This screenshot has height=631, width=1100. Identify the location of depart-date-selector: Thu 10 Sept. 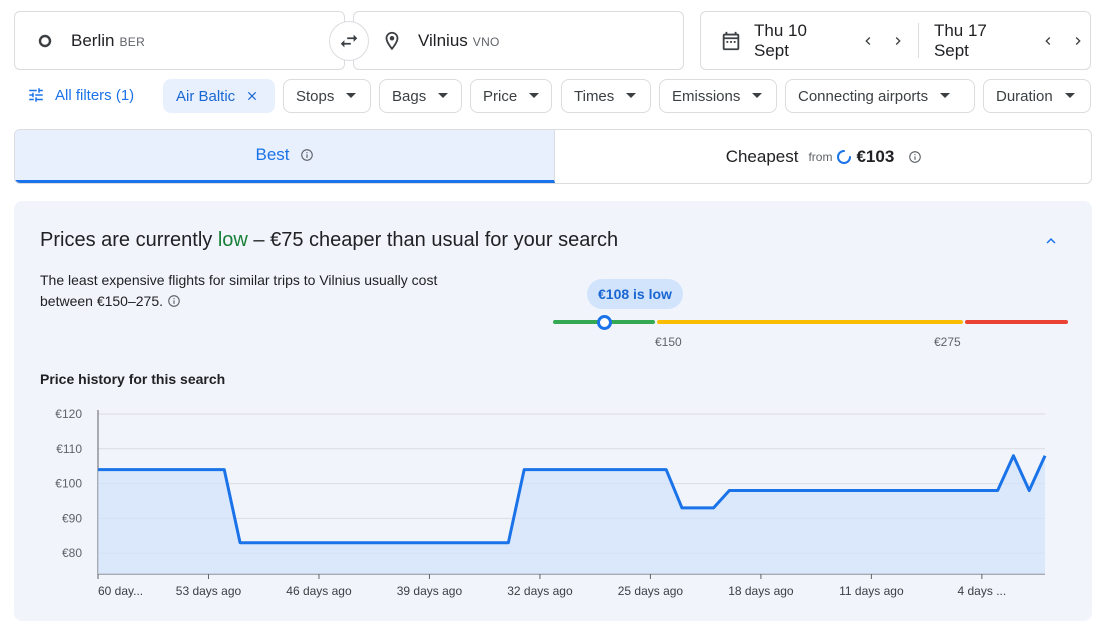
(815, 40).